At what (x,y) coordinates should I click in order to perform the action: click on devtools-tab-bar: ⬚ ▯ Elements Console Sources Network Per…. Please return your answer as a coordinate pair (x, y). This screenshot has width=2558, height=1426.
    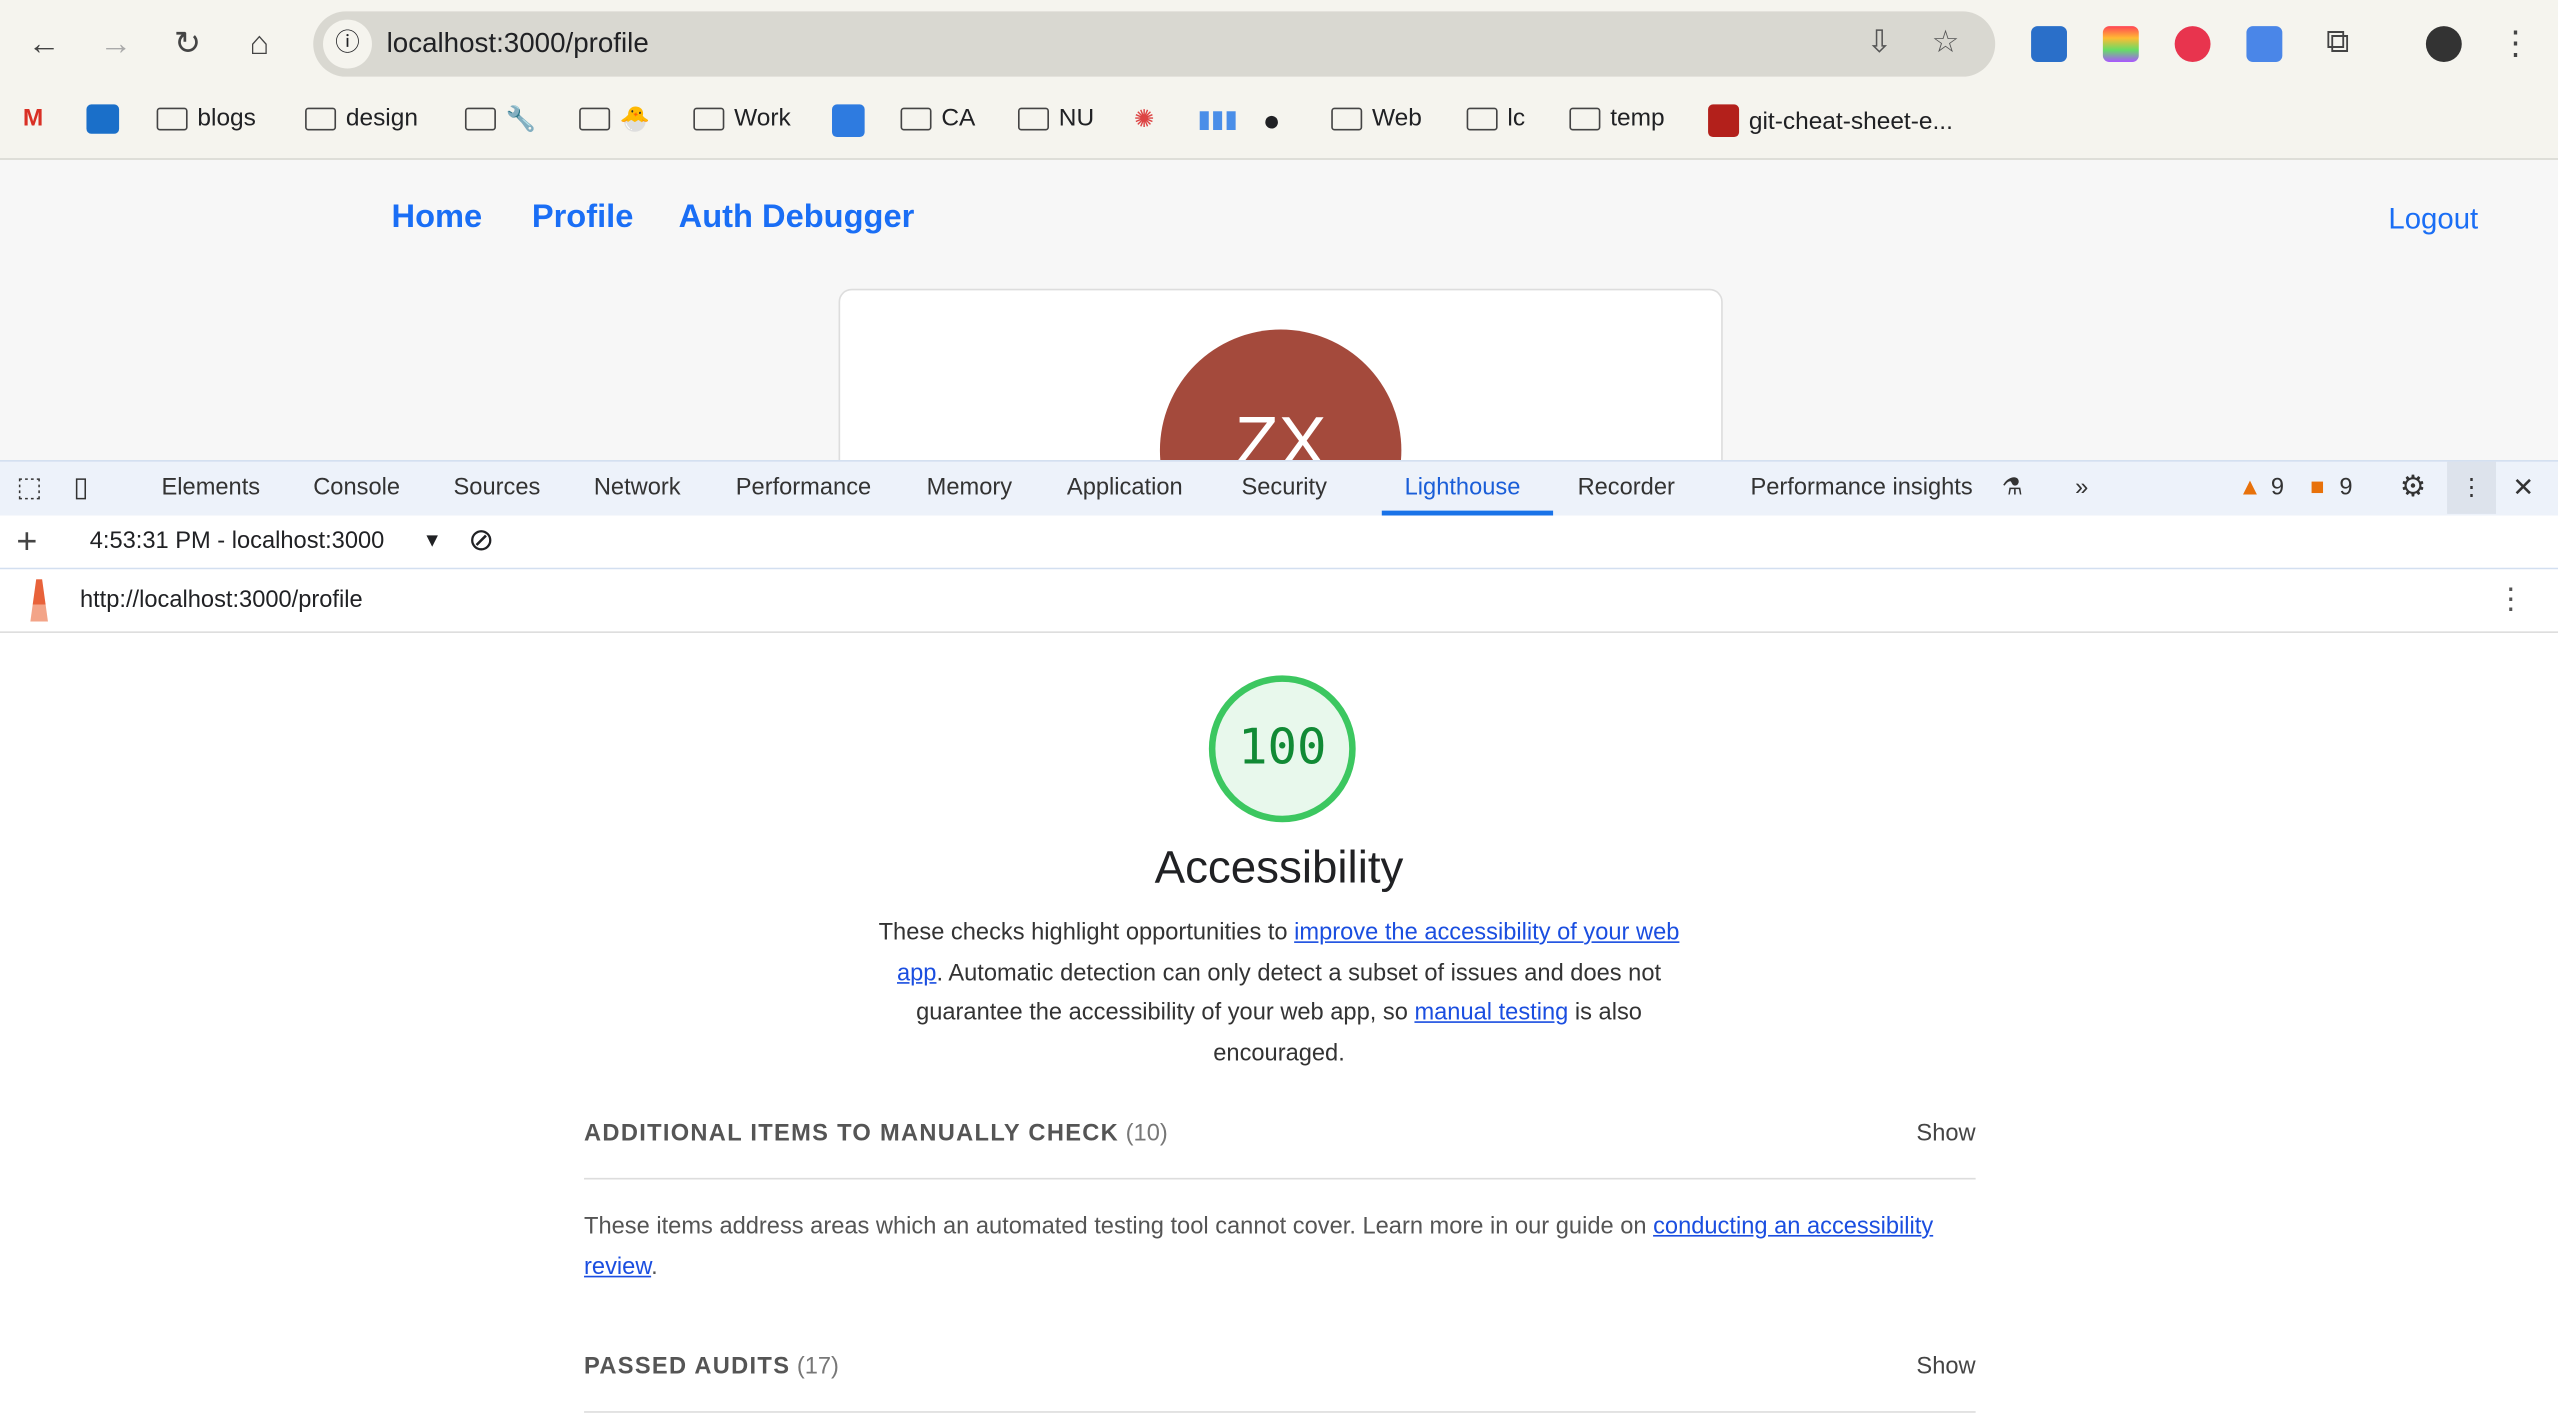
    Looking at the image, I should click on (1279, 489).